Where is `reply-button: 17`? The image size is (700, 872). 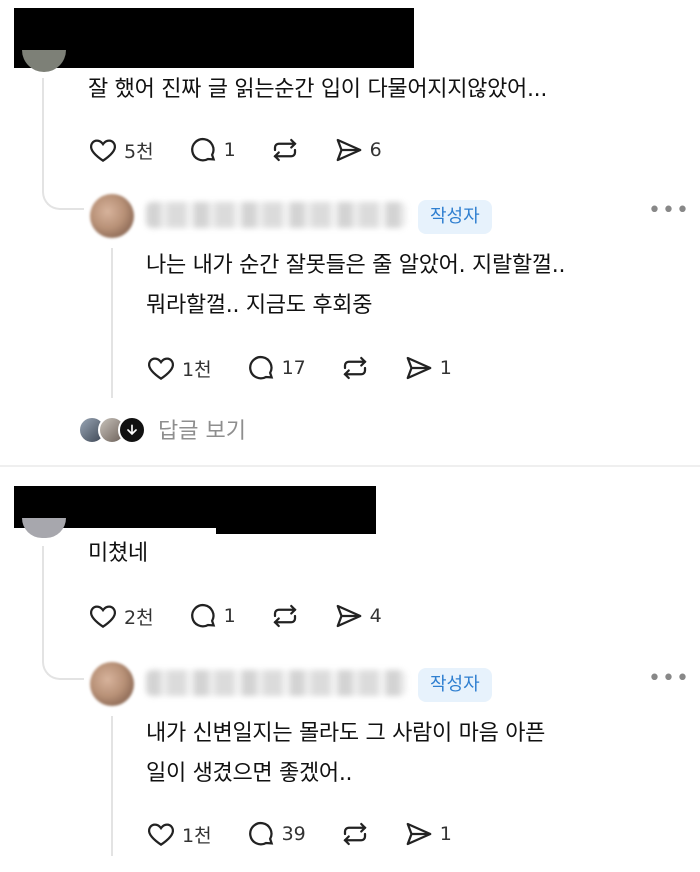
reply-button: 17 is located at coordinates (276, 368).